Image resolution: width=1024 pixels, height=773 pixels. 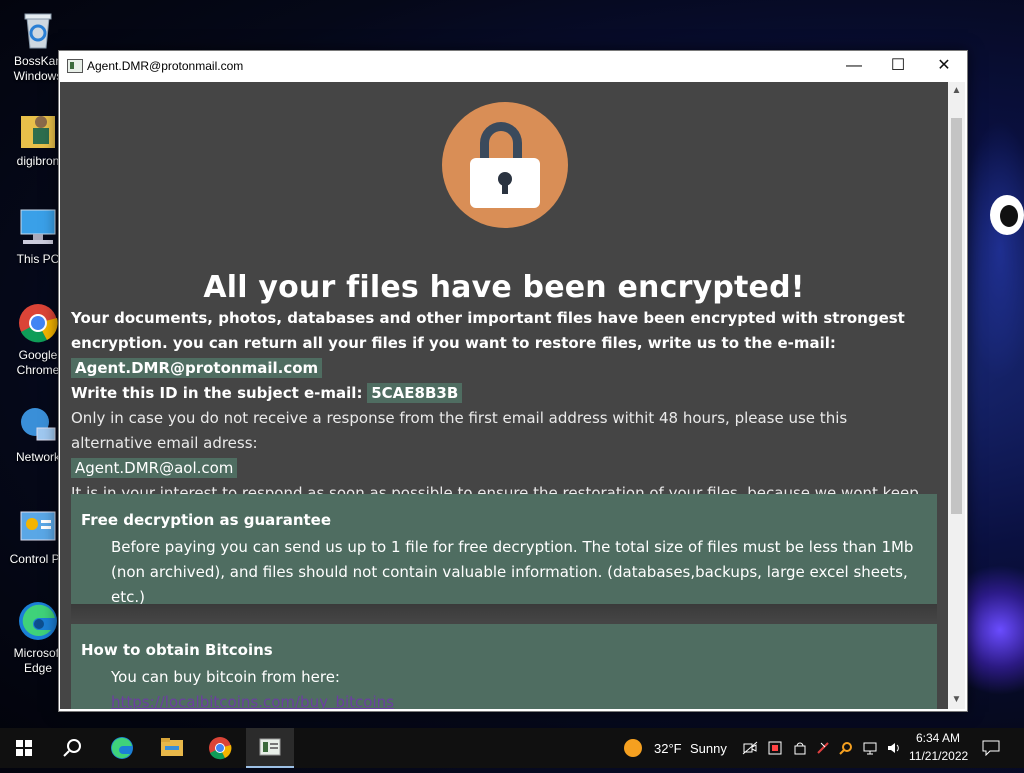 I want to click on scroll-up-icon: ▲, so click(x=956, y=91).